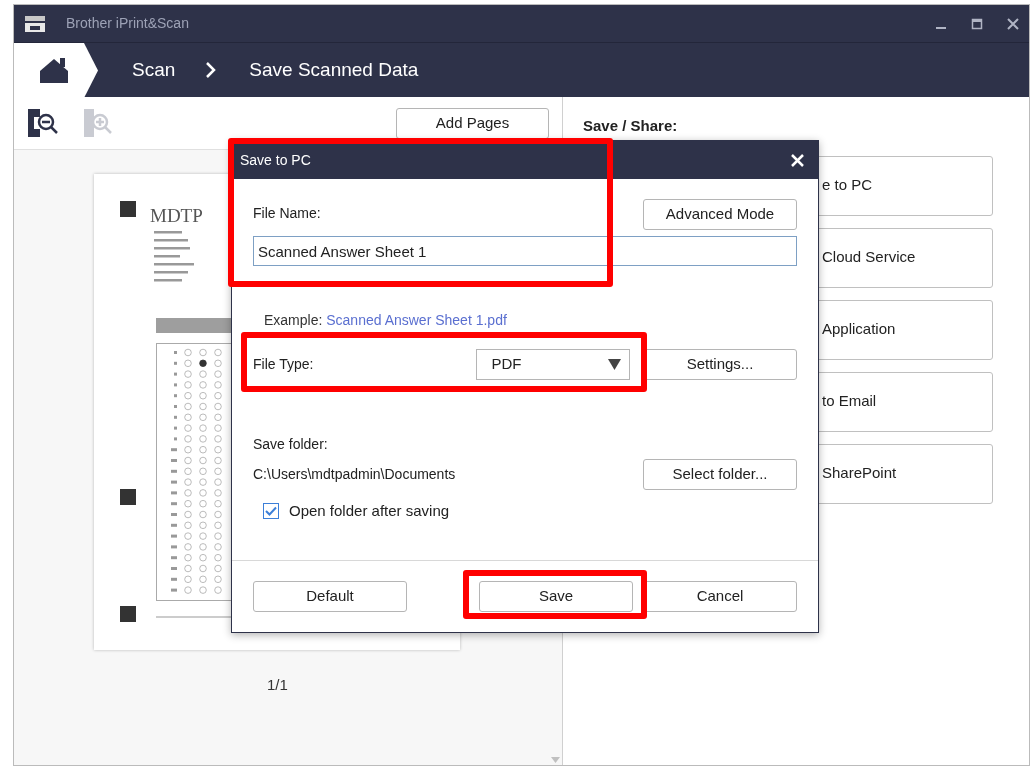 The height and width of the screenshot is (768, 1035). Describe the element at coordinates (277, 685) in the screenshot. I see `page-indicator: 1/1` at that location.